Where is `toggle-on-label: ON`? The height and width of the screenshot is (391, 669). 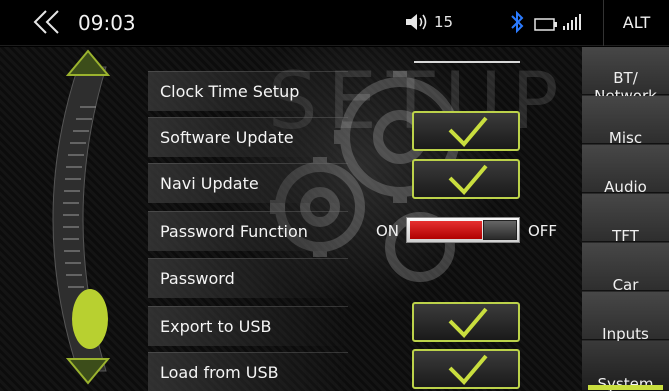 toggle-on-label: ON is located at coordinates (388, 231).